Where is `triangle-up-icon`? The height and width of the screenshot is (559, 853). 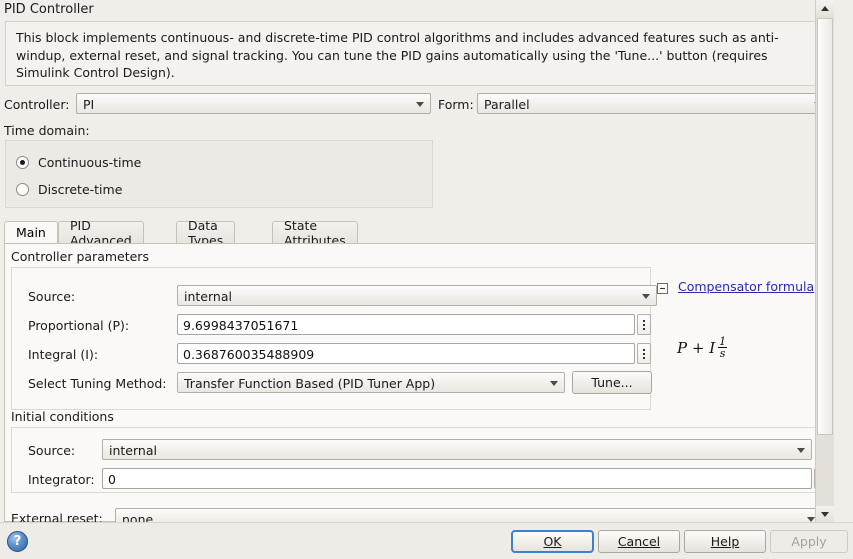 triangle-up-icon is located at coordinates (825, 8).